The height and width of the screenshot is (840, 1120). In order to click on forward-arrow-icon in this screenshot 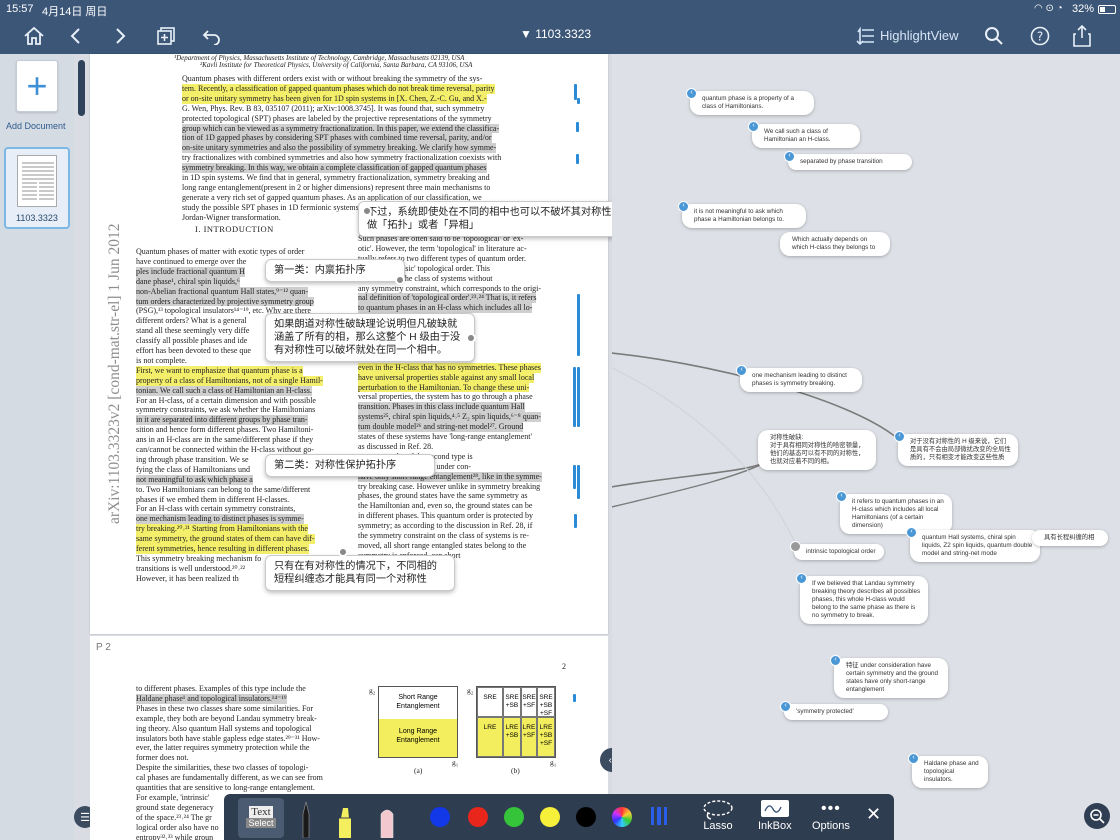, I will do `click(120, 36)`.